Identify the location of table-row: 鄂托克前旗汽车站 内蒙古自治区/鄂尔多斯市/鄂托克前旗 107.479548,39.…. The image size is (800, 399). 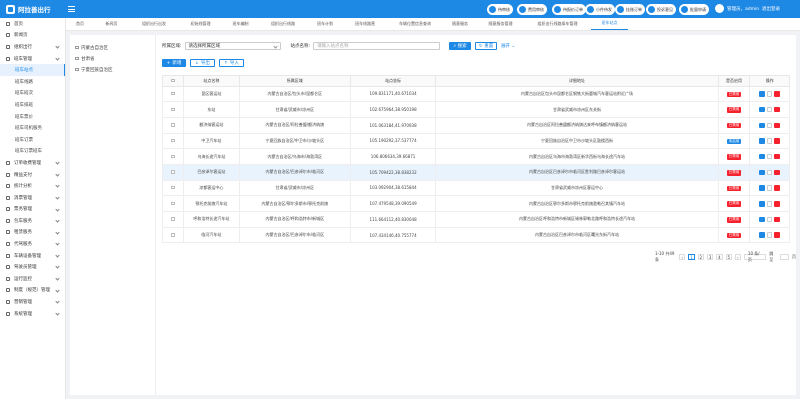
(476, 203).